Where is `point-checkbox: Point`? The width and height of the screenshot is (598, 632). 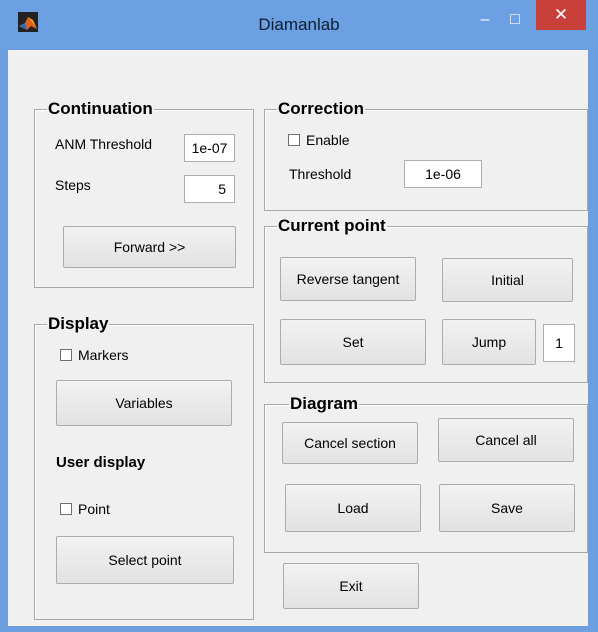 point-checkbox: Point is located at coordinates (85, 509).